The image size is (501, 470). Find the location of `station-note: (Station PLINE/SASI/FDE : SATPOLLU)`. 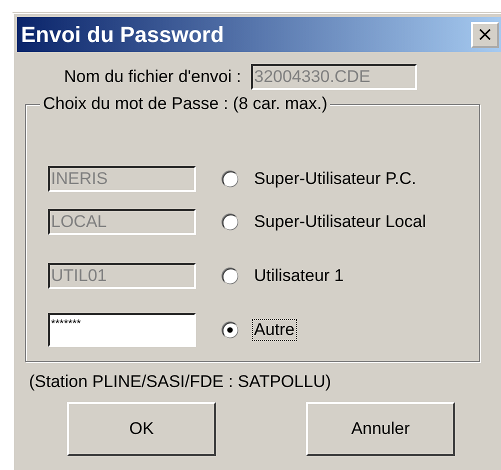

station-note: (Station PLINE/SASI/FDE : SATPOLLU) is located at coordinates (180, 382).